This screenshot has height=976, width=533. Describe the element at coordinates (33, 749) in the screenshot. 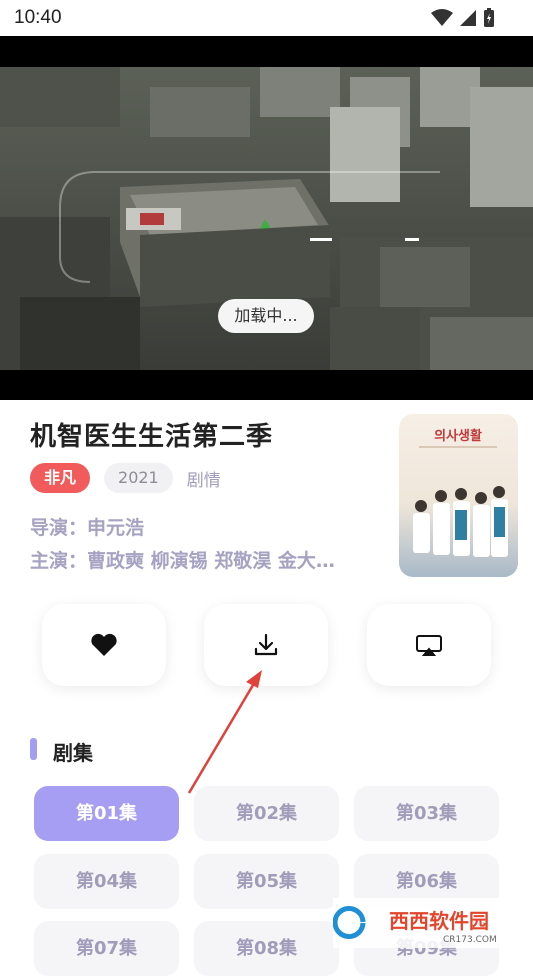

I see `section-accent-bar` at that location.